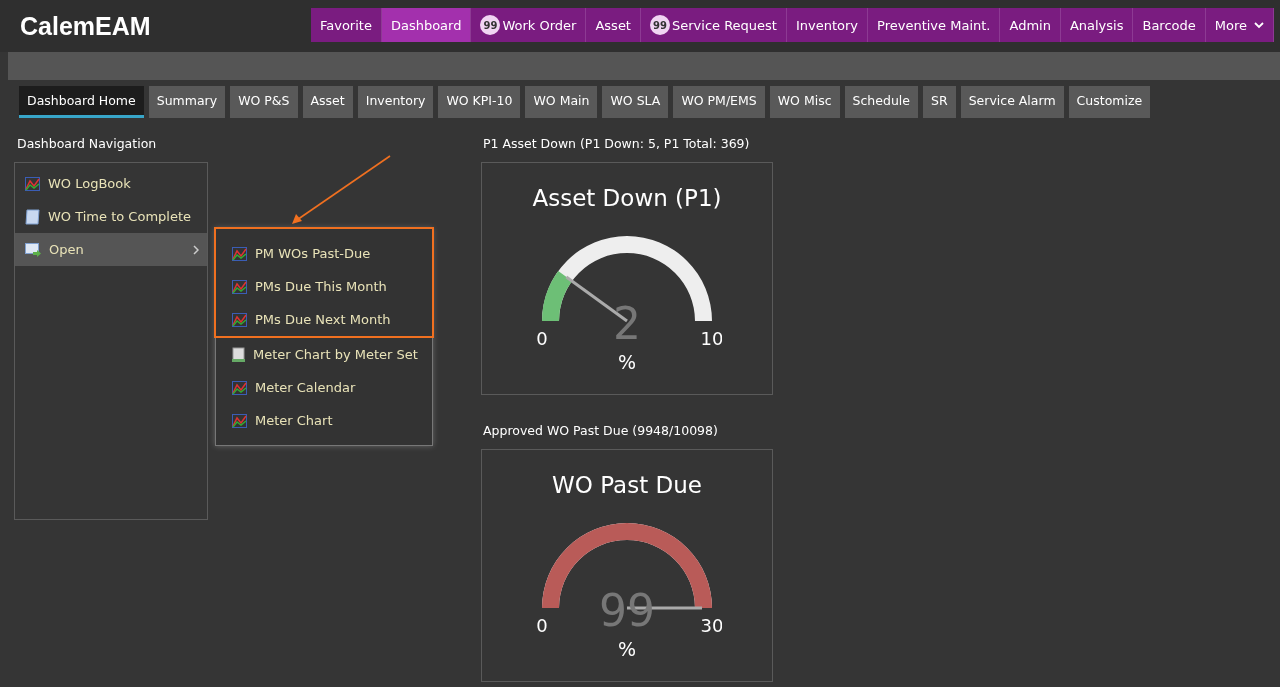 The width and height of the screenshot is (1280, 687). What do you see at coordinates (827, 25) in the screenshot?
I see `nav-tab: Inventory` at bounding box center [827, 25].